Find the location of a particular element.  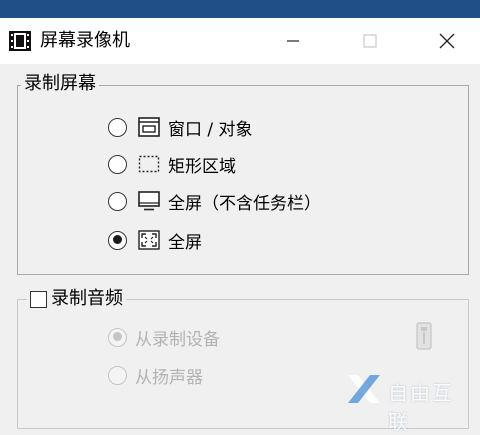

close-icon is located at coordinates (447, 41).